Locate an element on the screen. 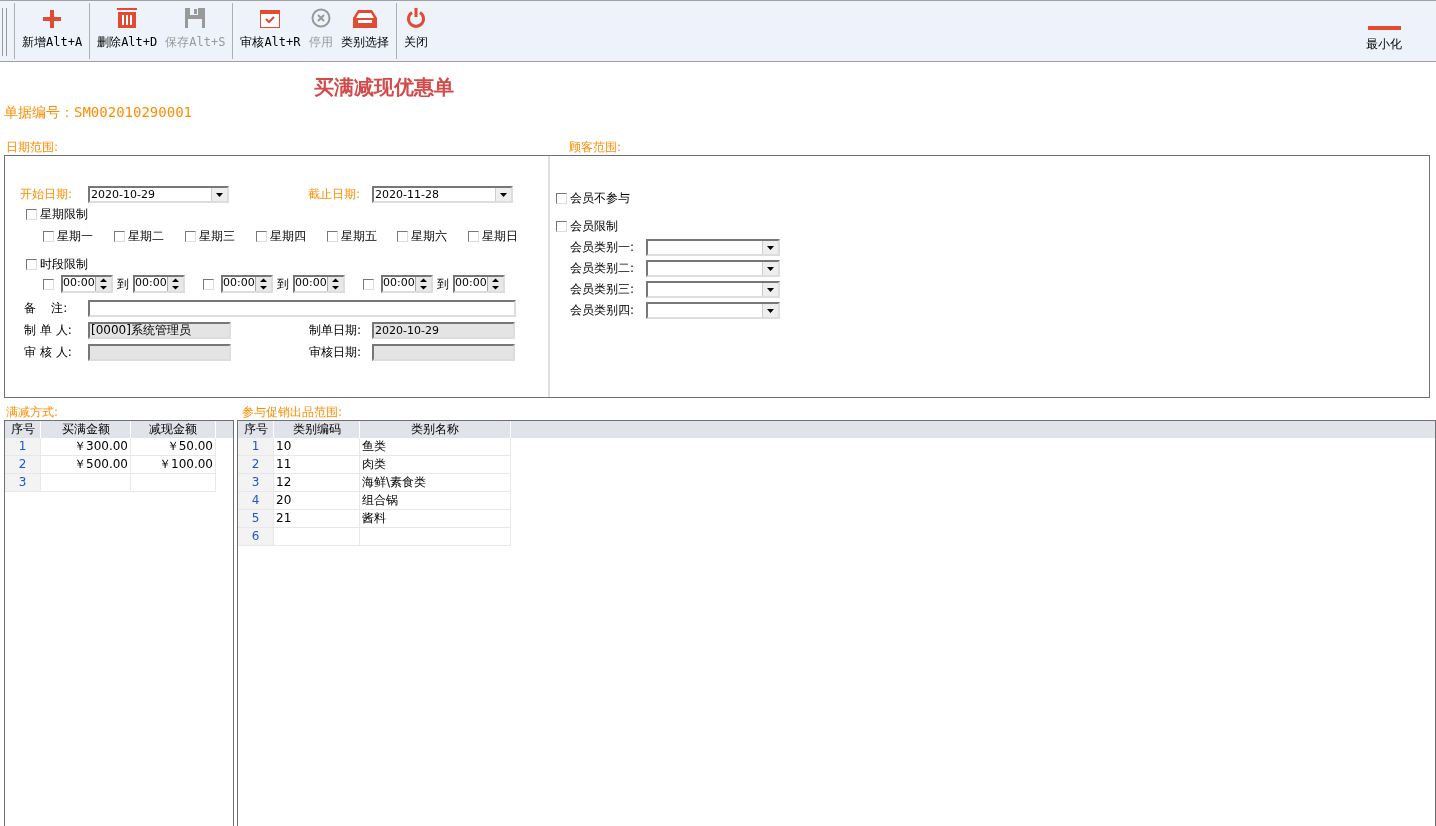  field-label: 会员类别一: is located at coordinates (603, 247).